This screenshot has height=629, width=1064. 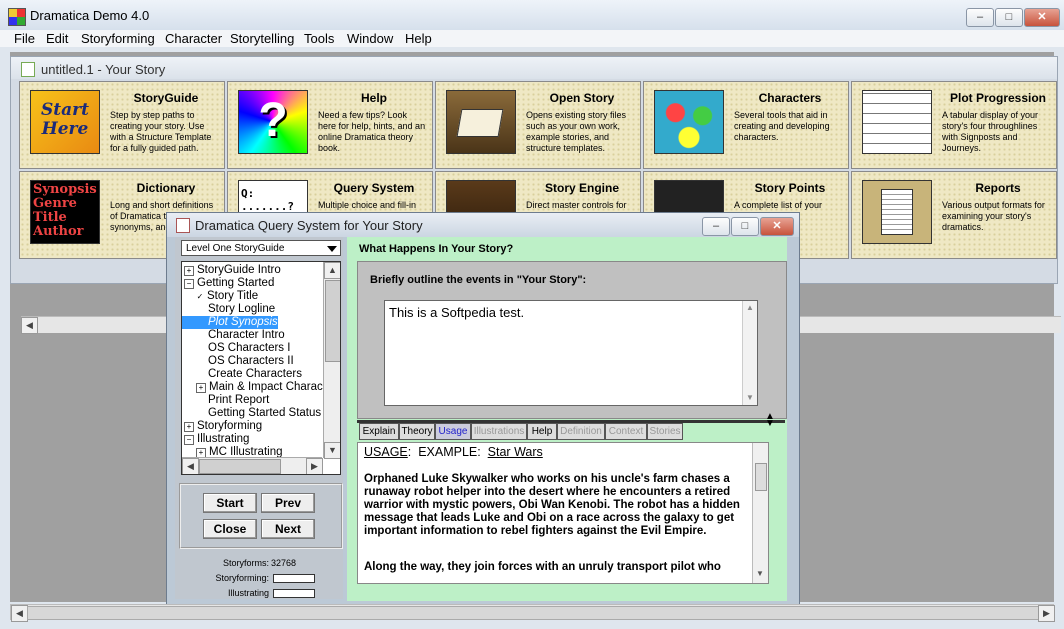 What do you see at coordinates (255, 374) in the screenshot?
I see `tree-item-label: Create Characters` at bounding box center [255, 374].